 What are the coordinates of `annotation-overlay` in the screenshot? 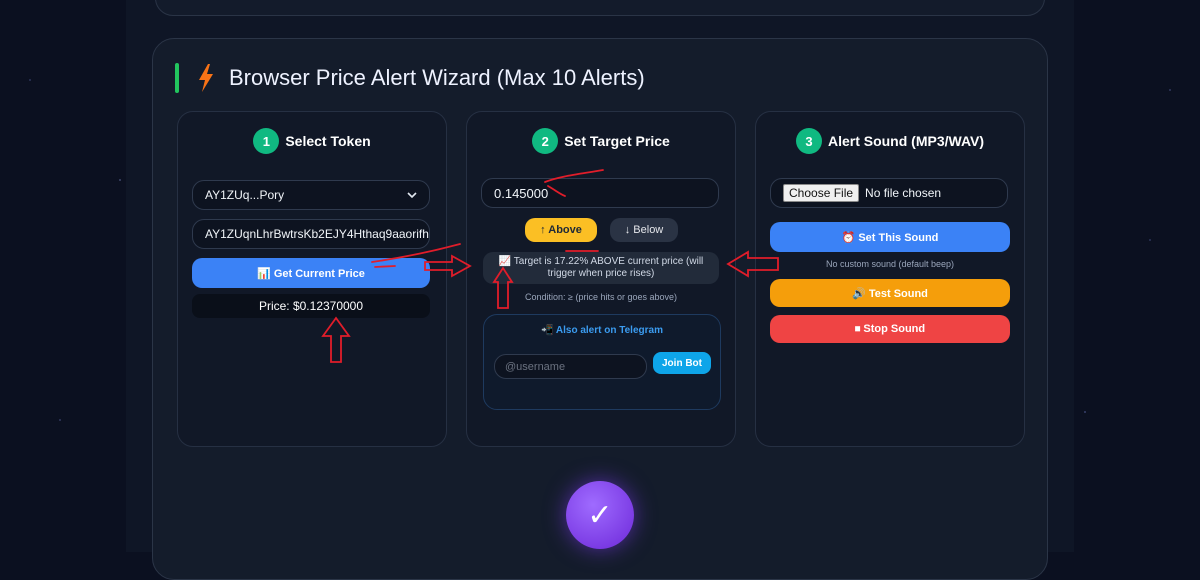 It's located at (550, 266).